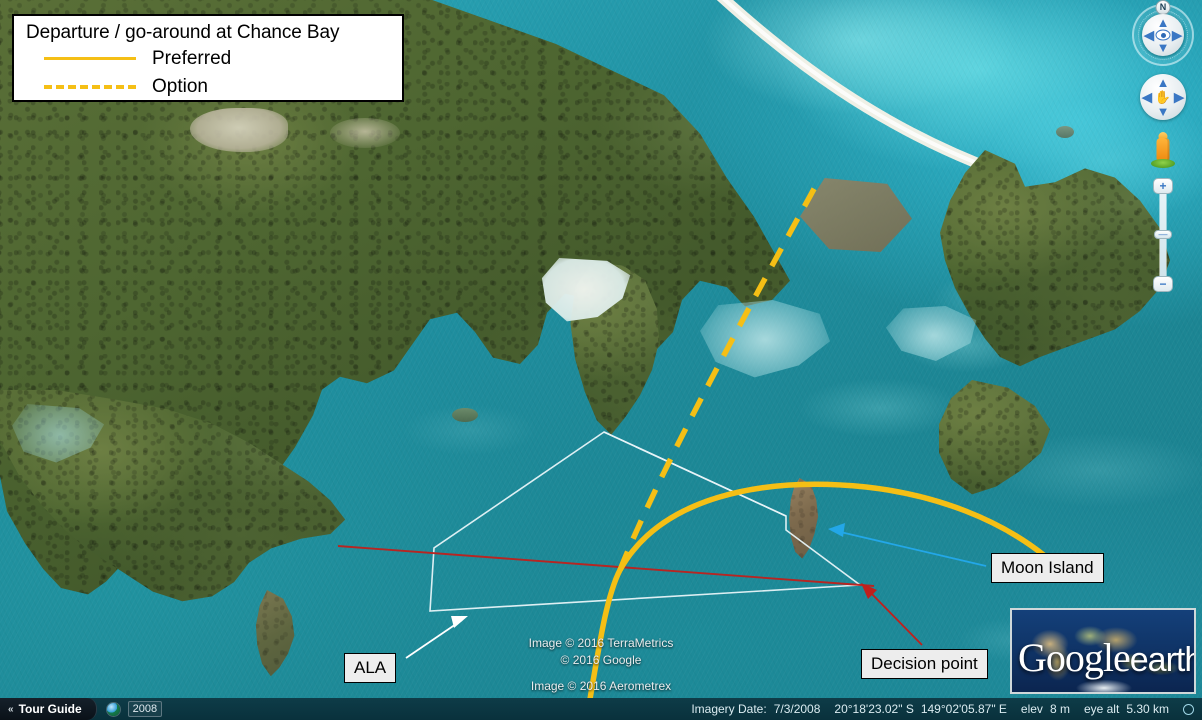  What do you see at coordinates (90, 59) in the screenshot?
I see `legend-swatch-solid` at bounding box center [90, 59].